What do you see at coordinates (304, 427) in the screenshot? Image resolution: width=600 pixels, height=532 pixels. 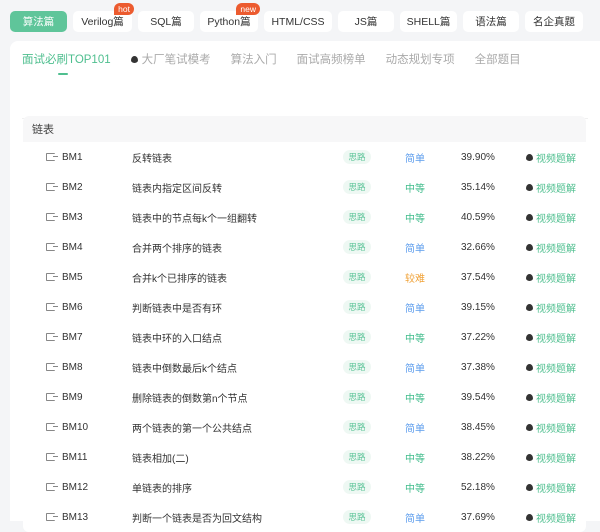 I see `table-row: BM10 两个链表的第一个公共结点 思路 简单 38.45% 视频题解` at bounding box center [304, 427].